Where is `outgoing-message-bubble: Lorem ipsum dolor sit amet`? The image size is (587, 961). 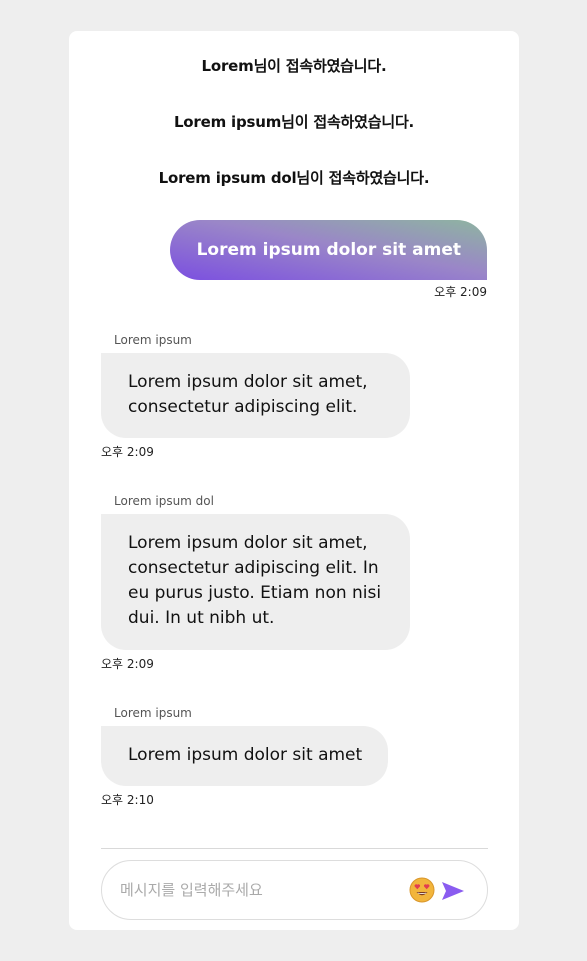
outgoing-message-bubble: Lorem ipsum dolor sit amet is located at coordinates (328, 250).